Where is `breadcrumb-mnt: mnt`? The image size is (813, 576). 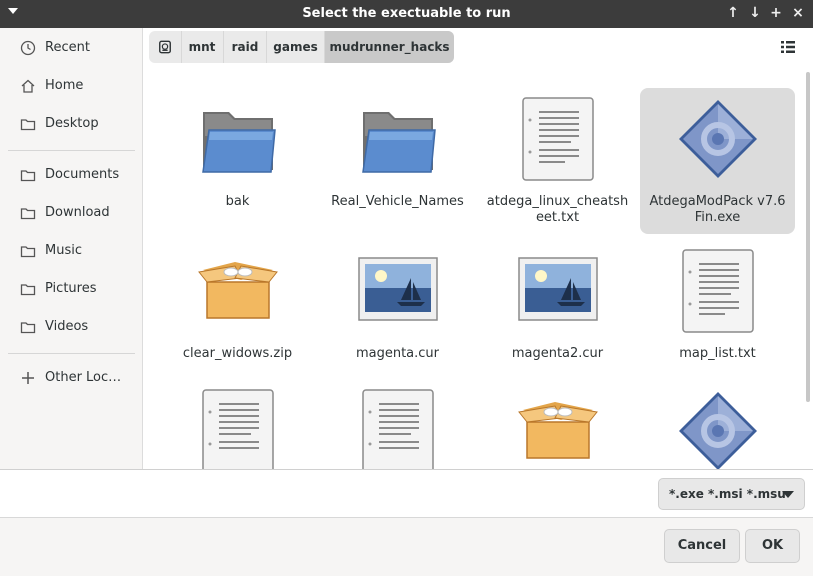 breadcrumb-mnt: mnt is located at coordinates (202, 47).